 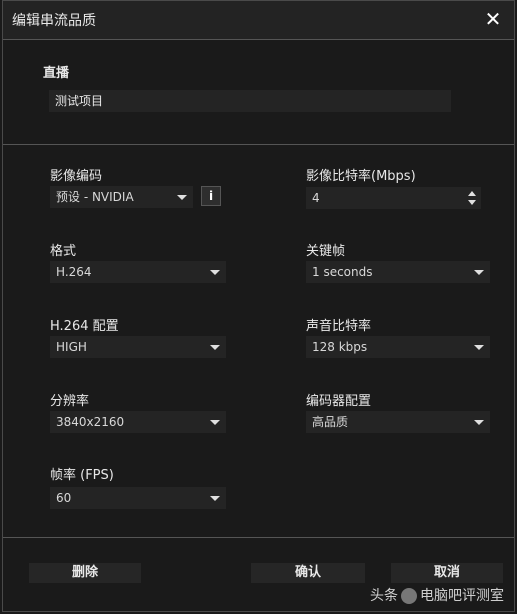 I want to click on cancel-button: 取消, so click(x=447, y=573).